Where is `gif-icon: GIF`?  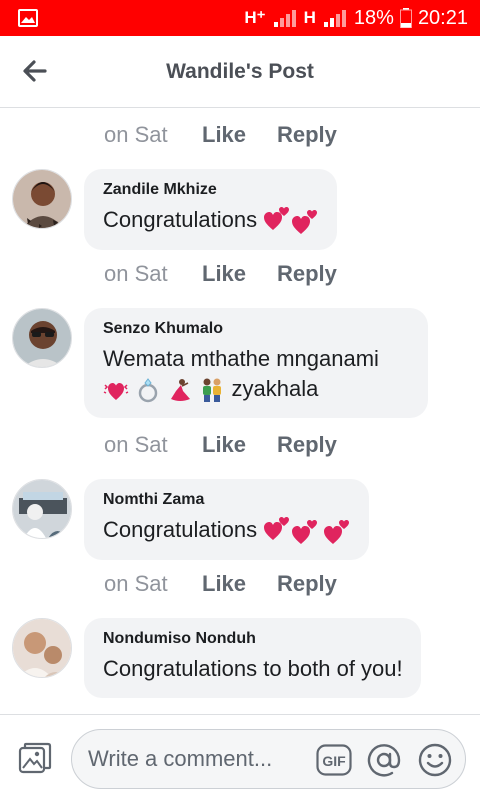
gif-icon: GIF is located at coordinates (334, 760).